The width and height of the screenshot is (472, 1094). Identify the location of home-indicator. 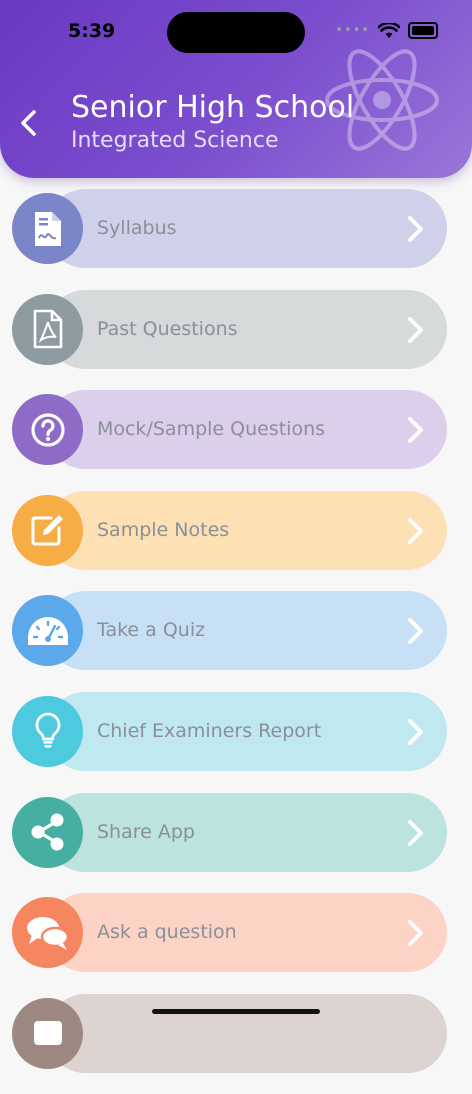
(236, 1011).